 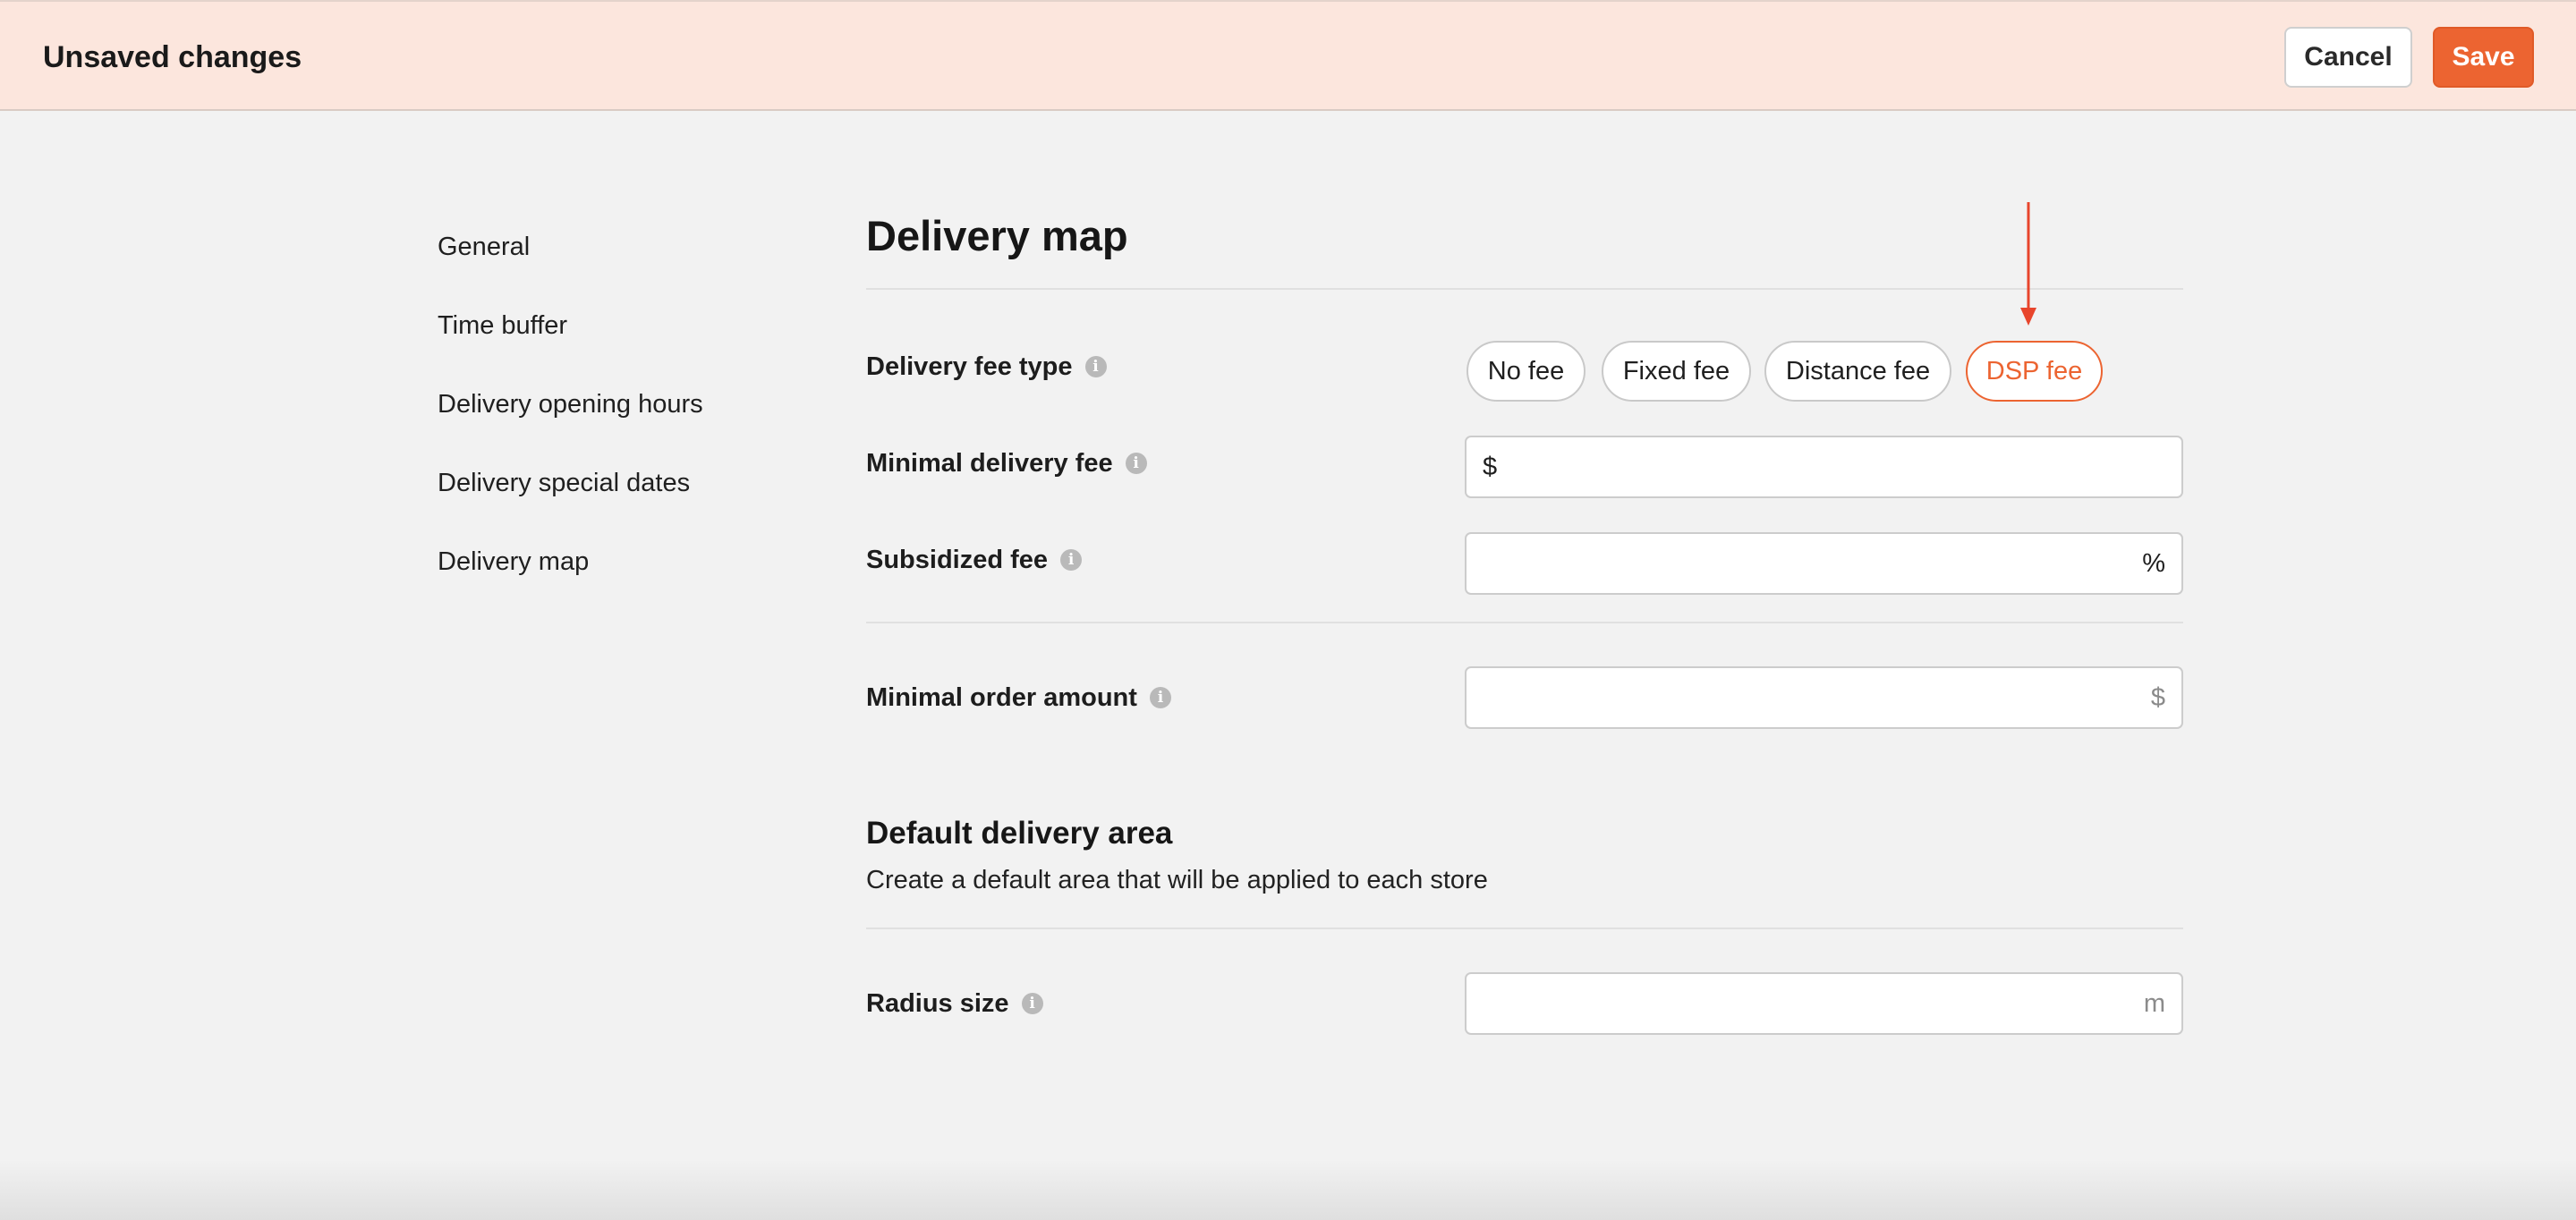 I want to click on unsaved-changes-bar: Unsaved changes Cancel Save, so click(x=1288, y=56).